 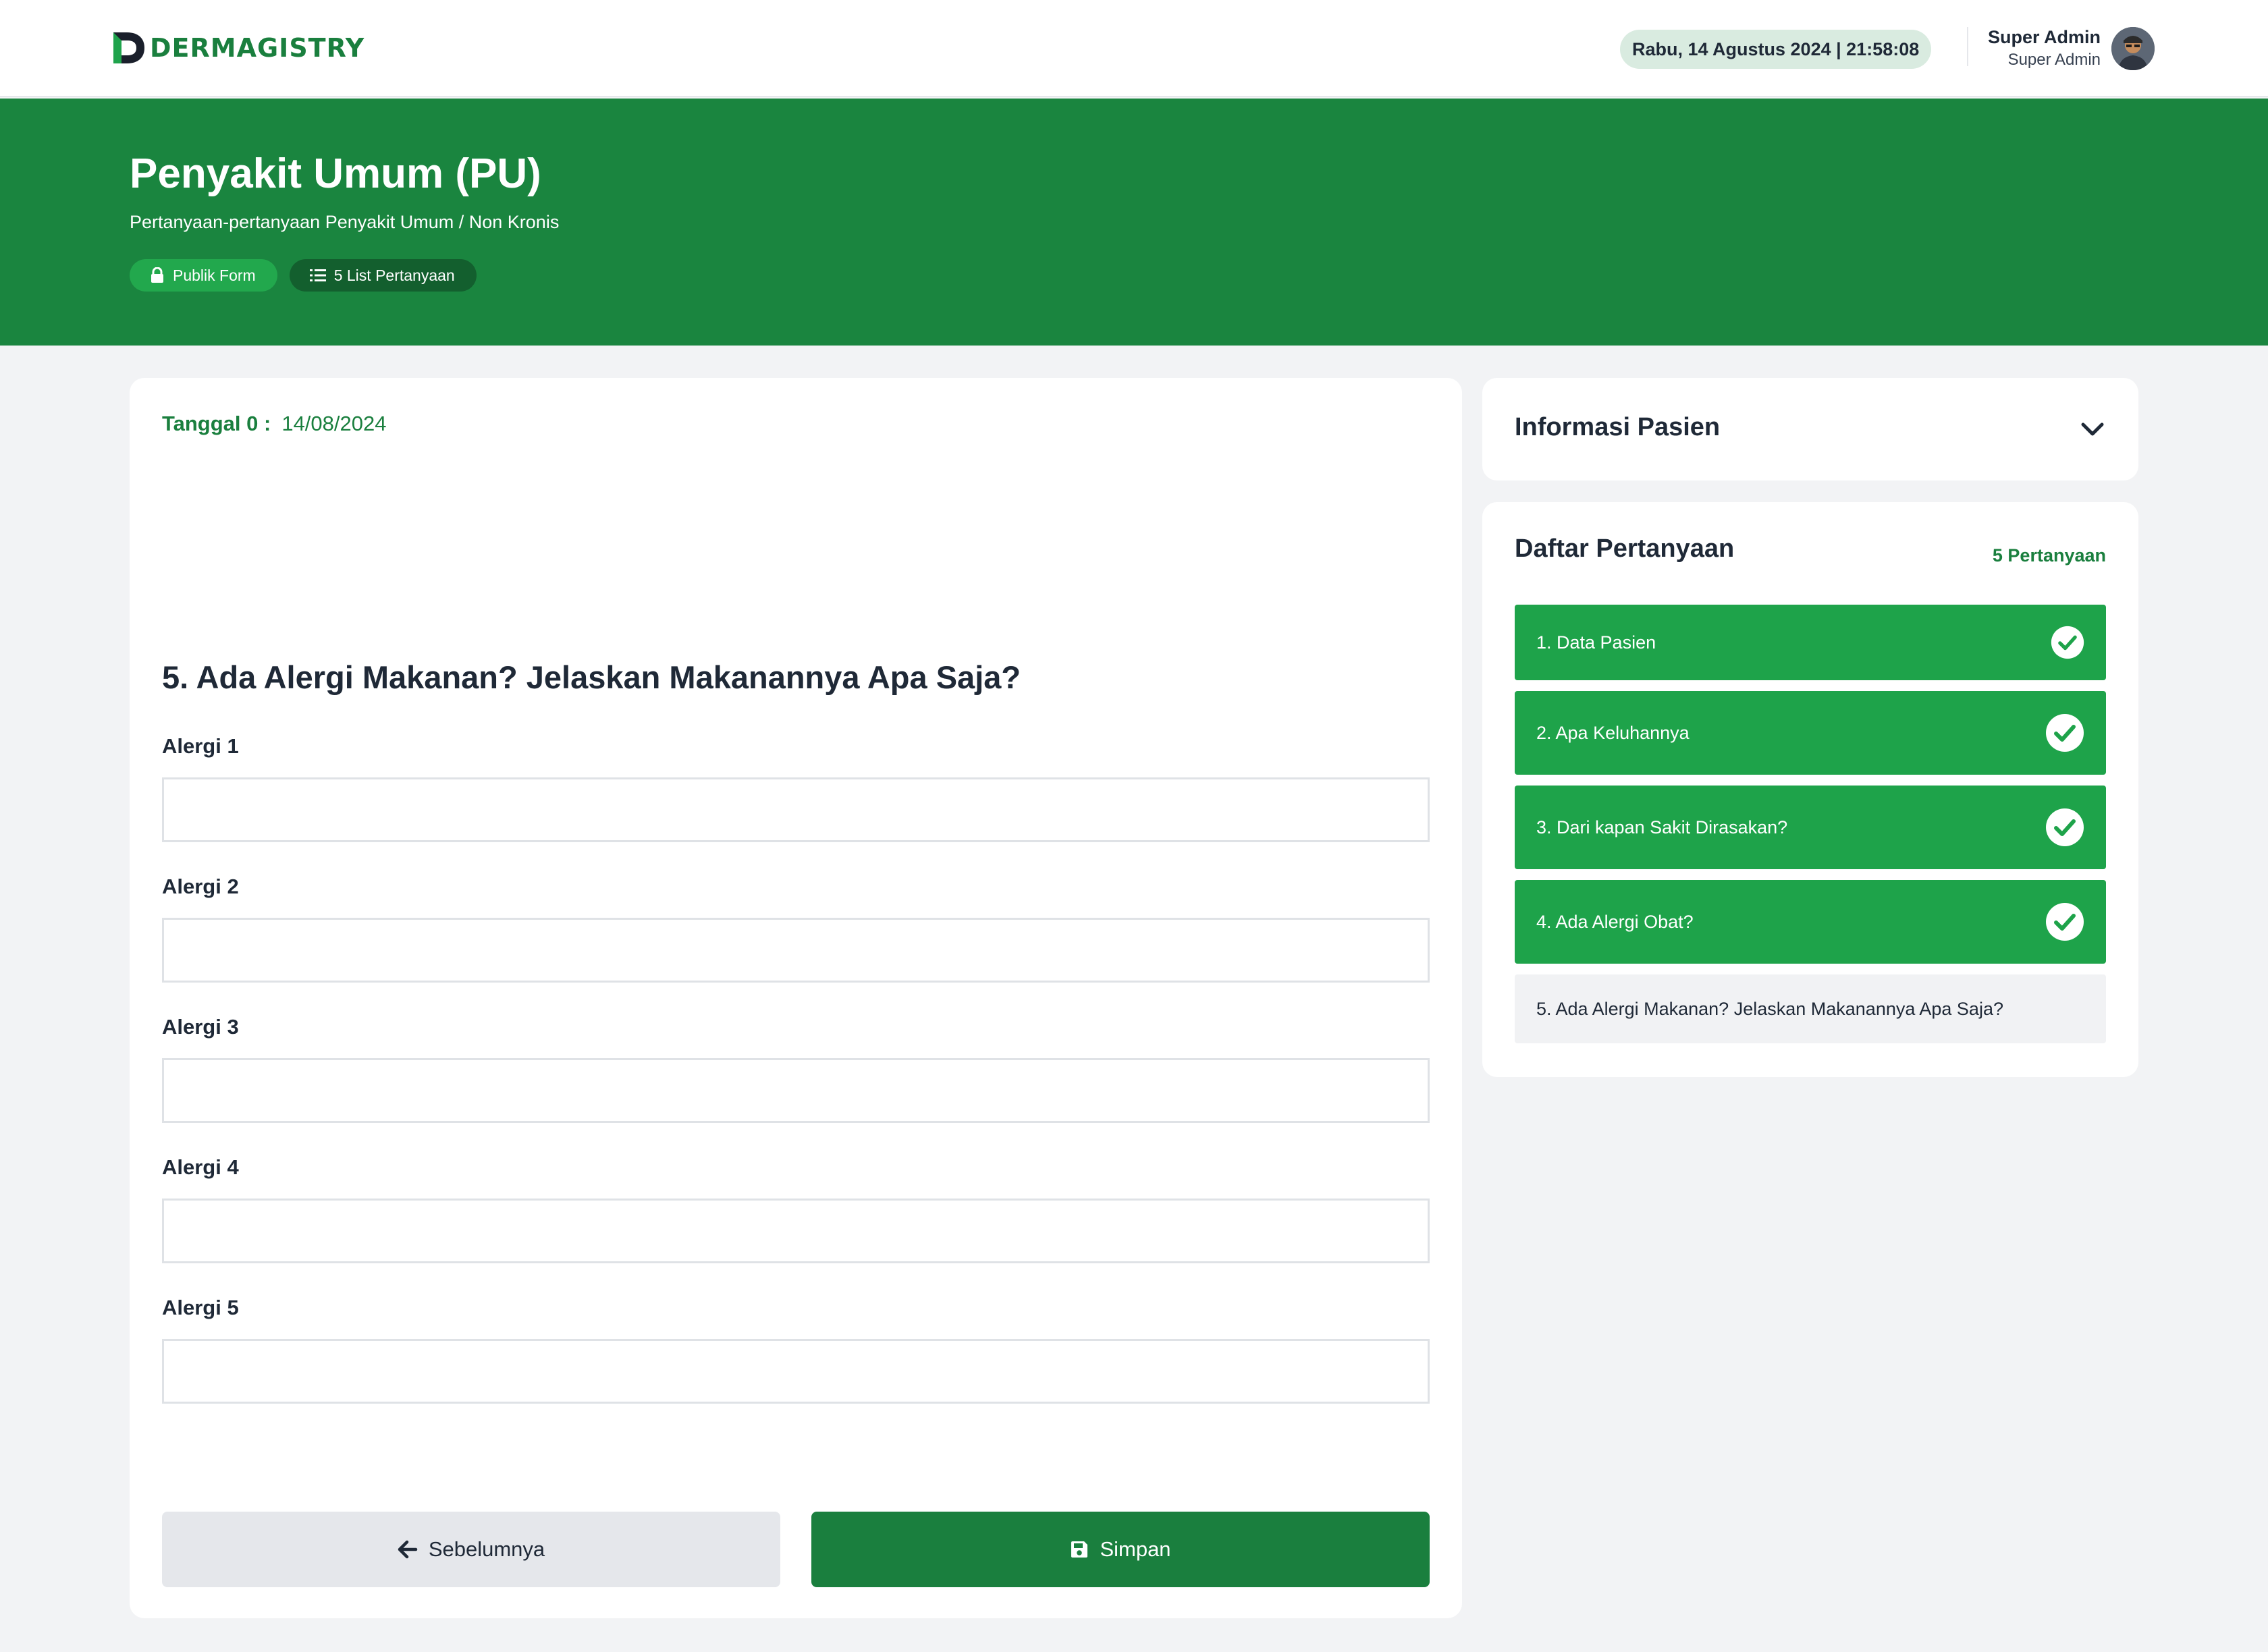 What do you see at coordinates (1135, 1549) in the screenshot?
I see `save-button-label: Simpan` at bounding box center [1135, 1549].